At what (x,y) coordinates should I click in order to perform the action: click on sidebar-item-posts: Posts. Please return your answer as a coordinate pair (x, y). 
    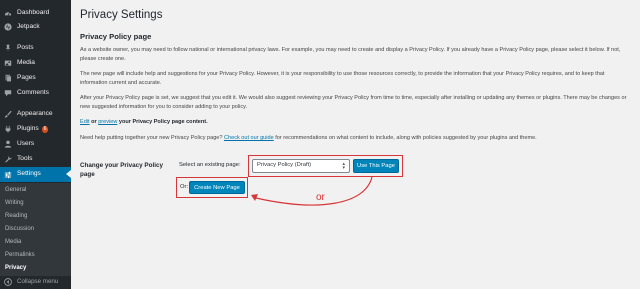
    Looking at the image, I should click on (35, 48).